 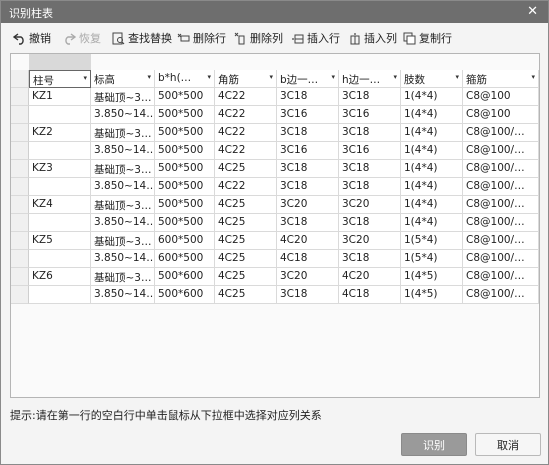 I want to click on close-icon: ✕, so click(x=532, y=11).